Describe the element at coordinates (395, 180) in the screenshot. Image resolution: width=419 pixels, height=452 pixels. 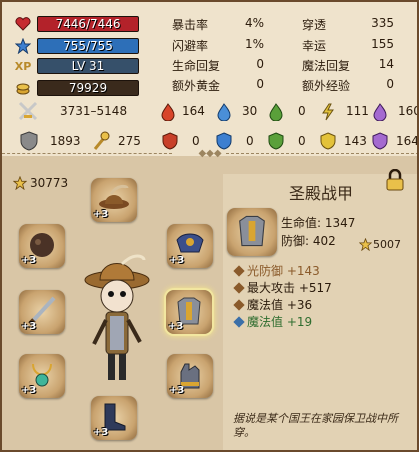
I see `lock-icon` at that location.